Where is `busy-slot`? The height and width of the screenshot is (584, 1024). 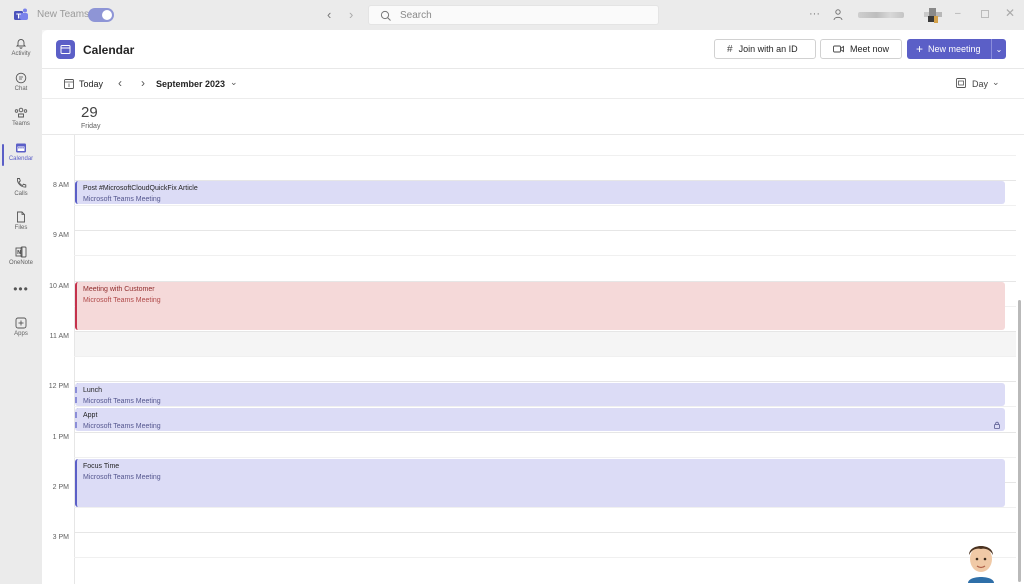 busy-slot is located at coordinates (545, 344).